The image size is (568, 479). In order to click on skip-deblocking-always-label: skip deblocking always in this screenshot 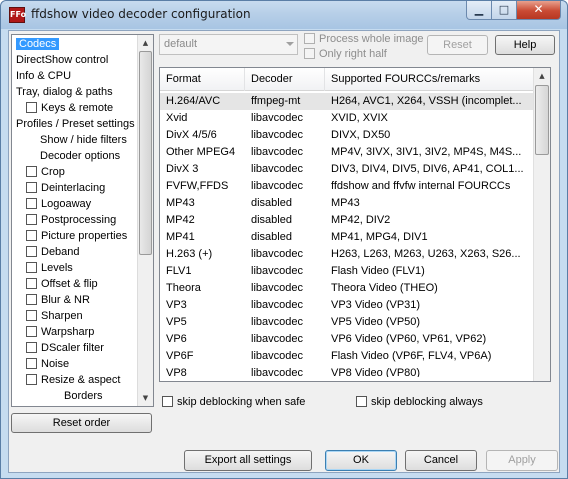, I will do `click(427, 402)`.